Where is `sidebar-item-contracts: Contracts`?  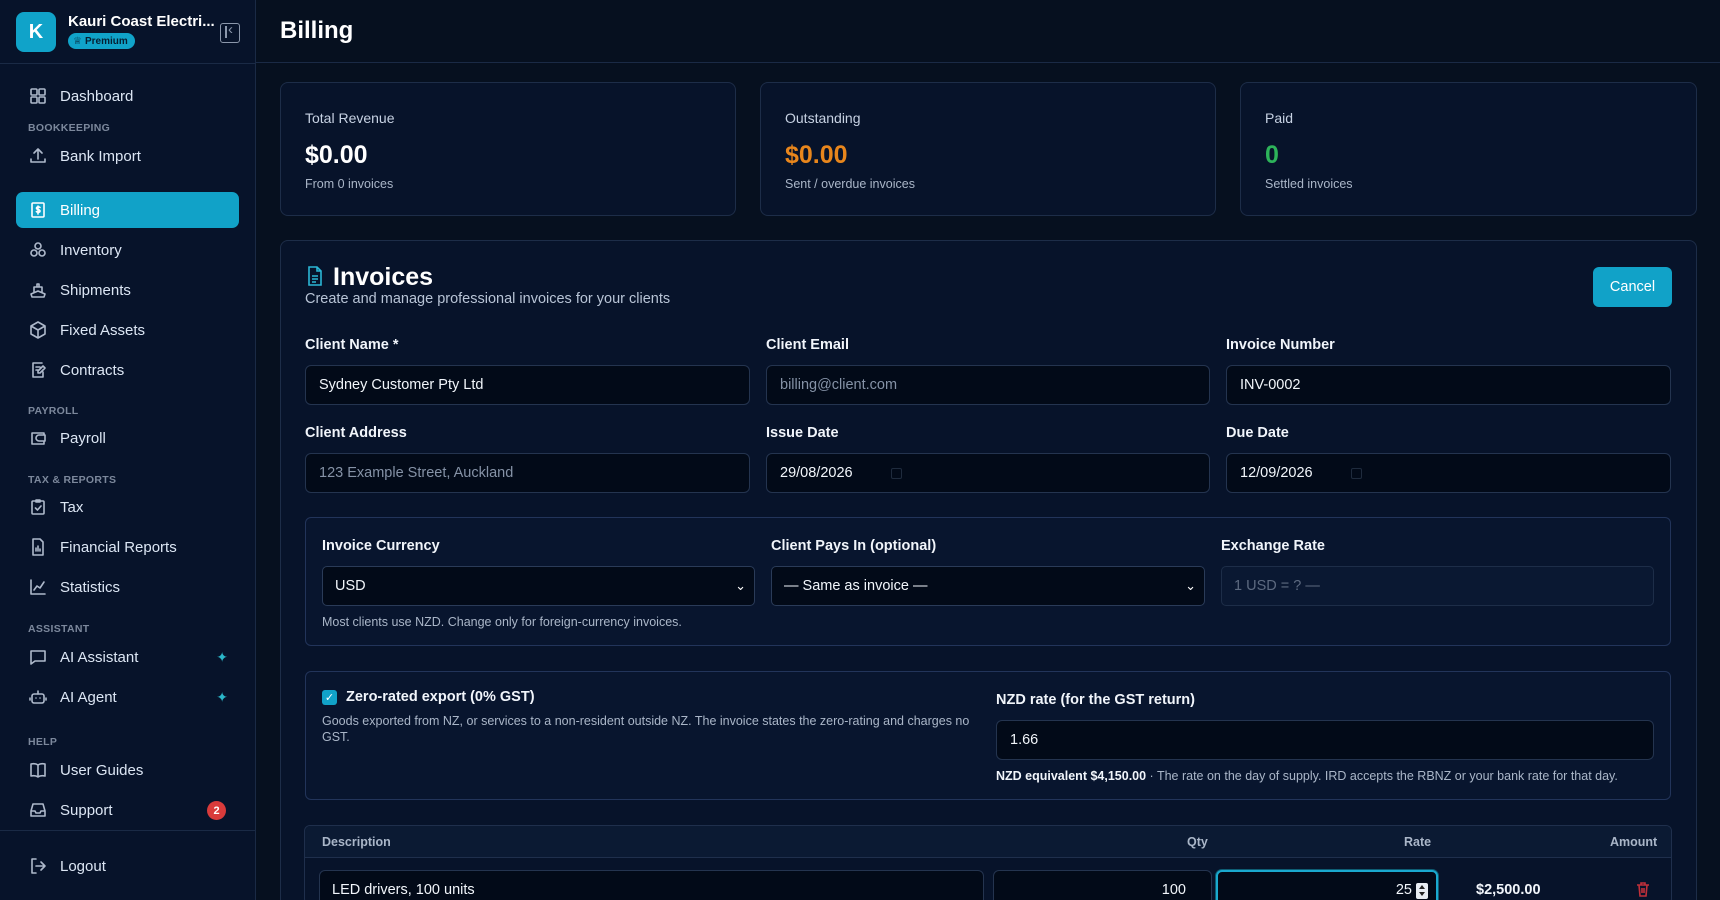
sidebar-item-contracts: Contracts is located at coordinates (127, 370).